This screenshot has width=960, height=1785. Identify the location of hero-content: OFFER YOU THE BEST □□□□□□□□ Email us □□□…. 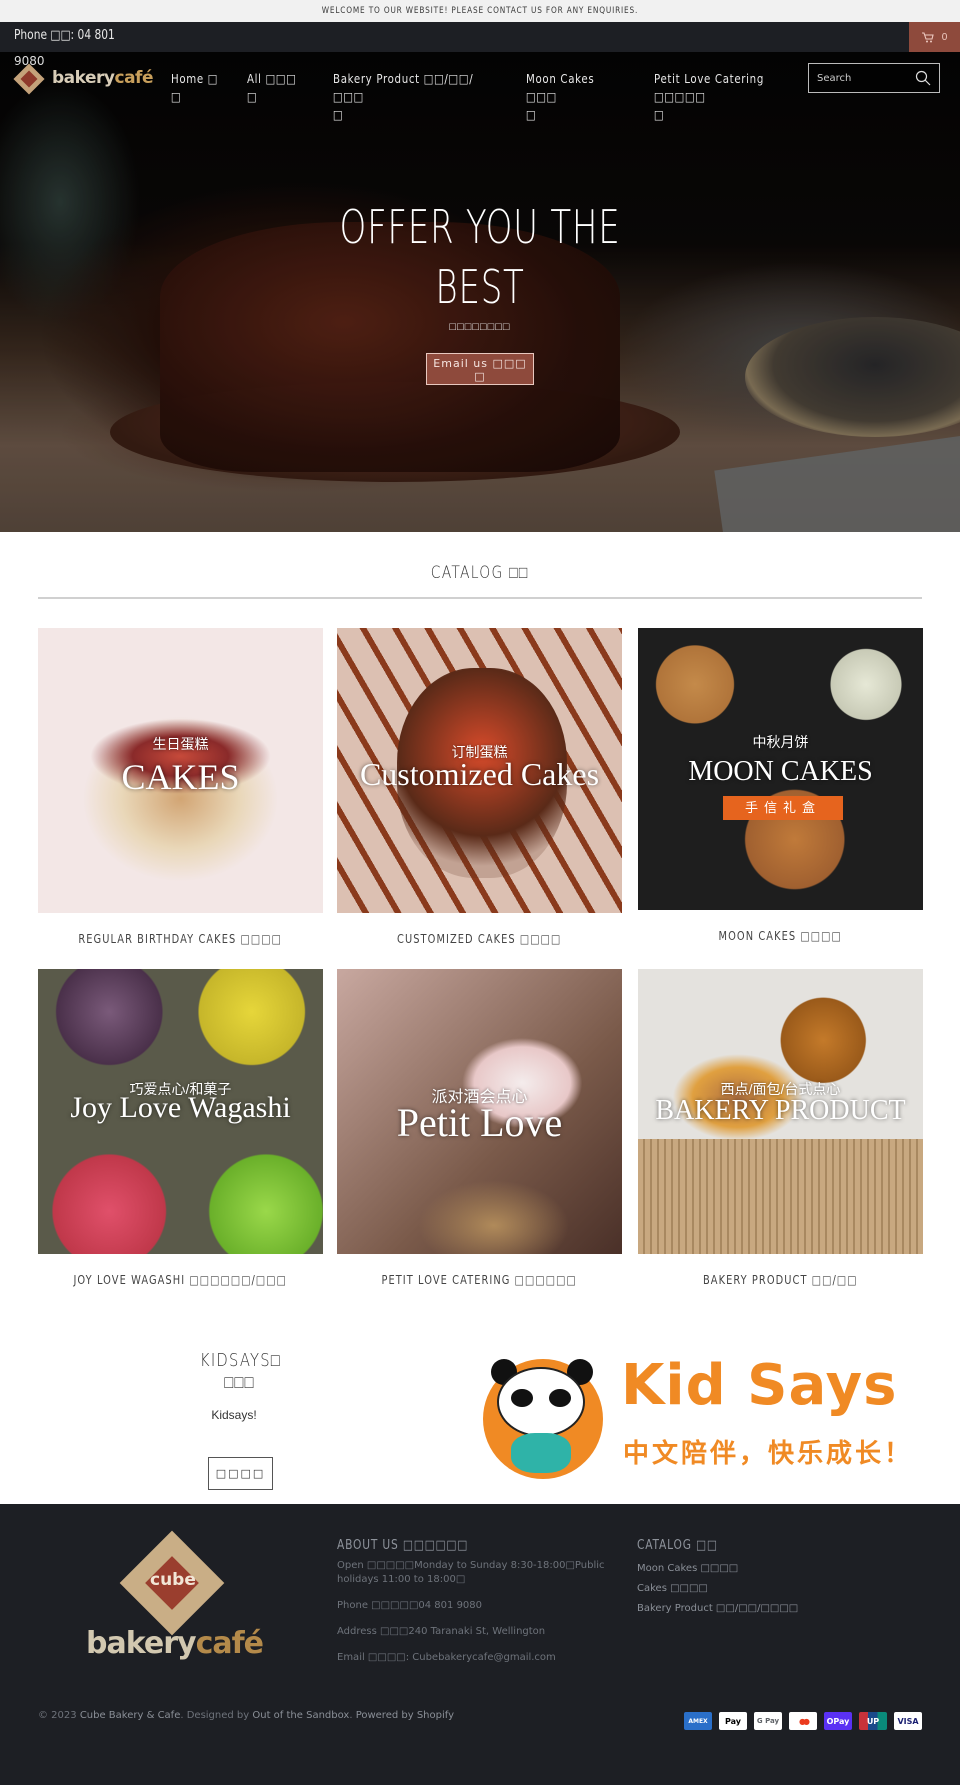
(480, 291).